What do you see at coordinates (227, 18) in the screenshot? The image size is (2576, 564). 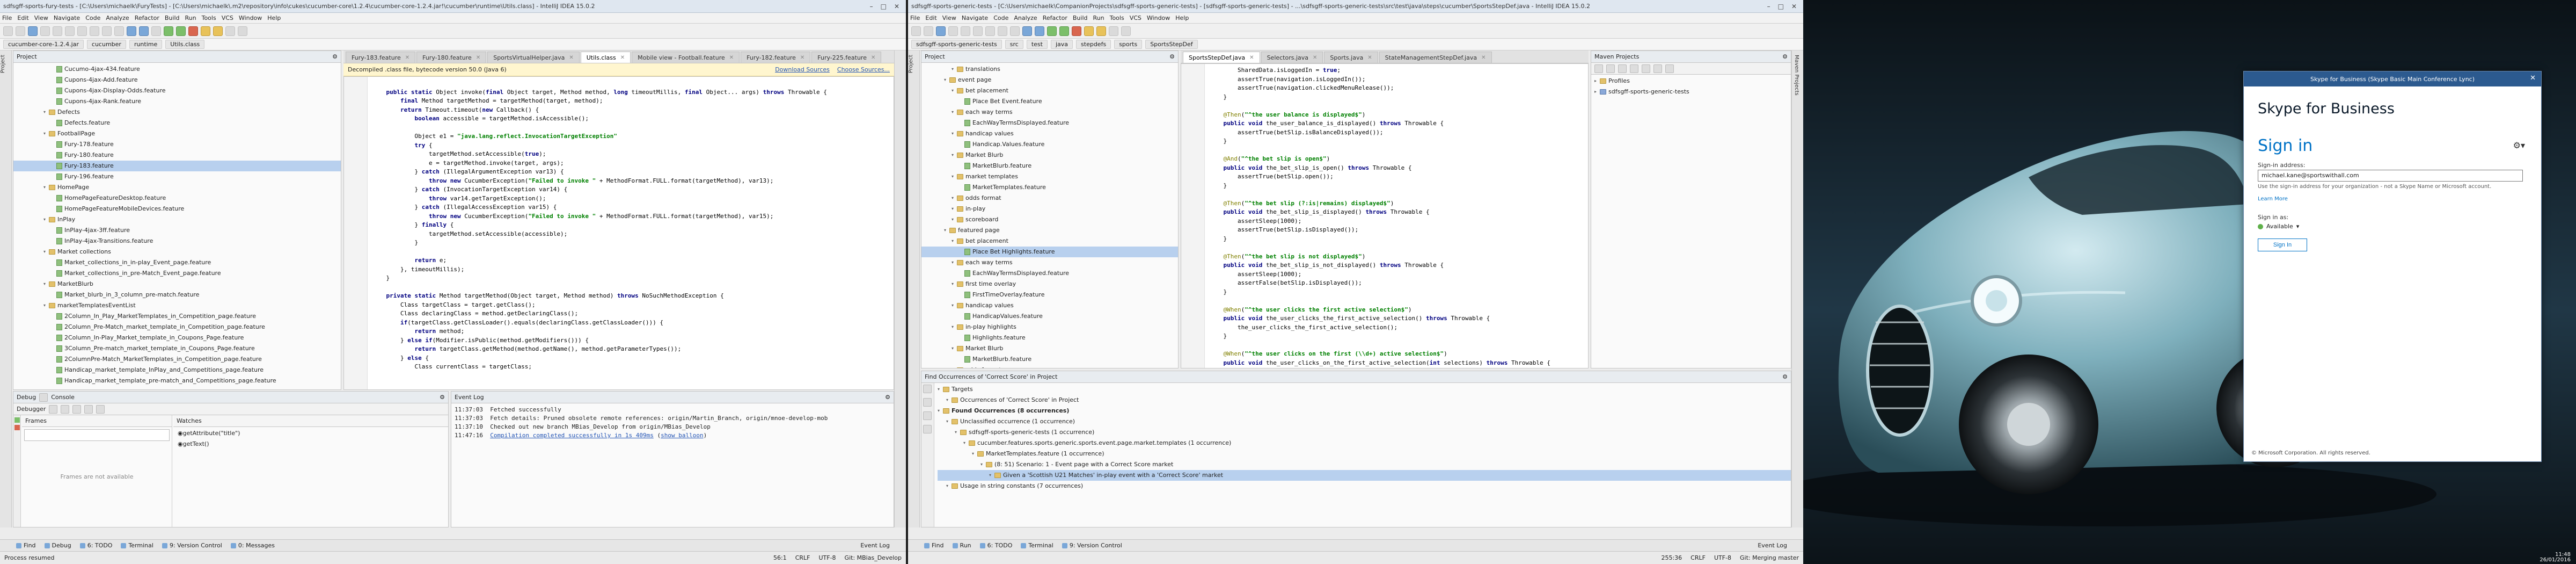 I see `menu-vcs: VCS` at bounding box center [227, 18].